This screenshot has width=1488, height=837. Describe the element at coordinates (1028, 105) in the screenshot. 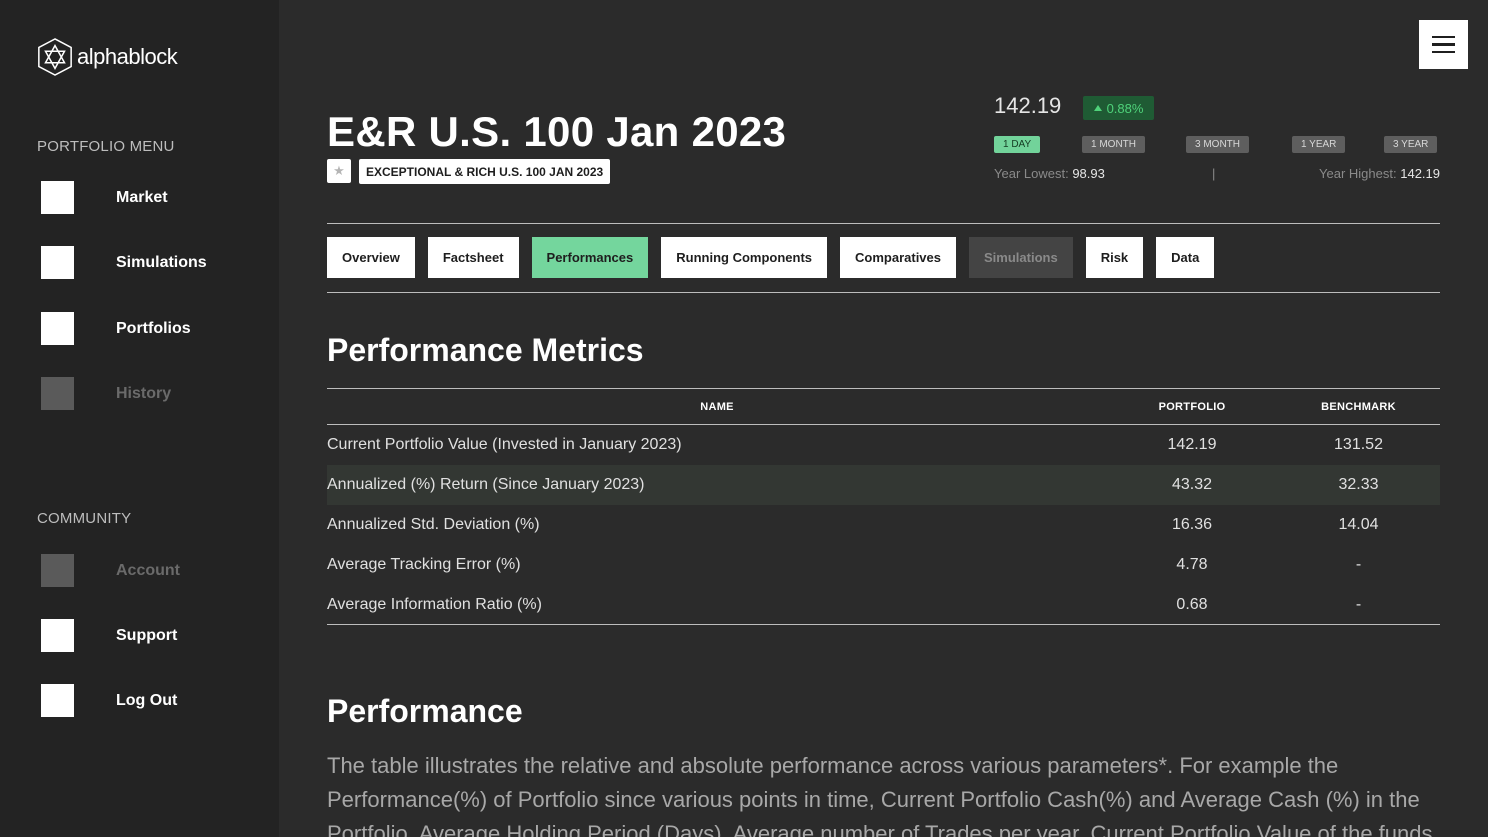

I see `current-price: 142.19` at that location.